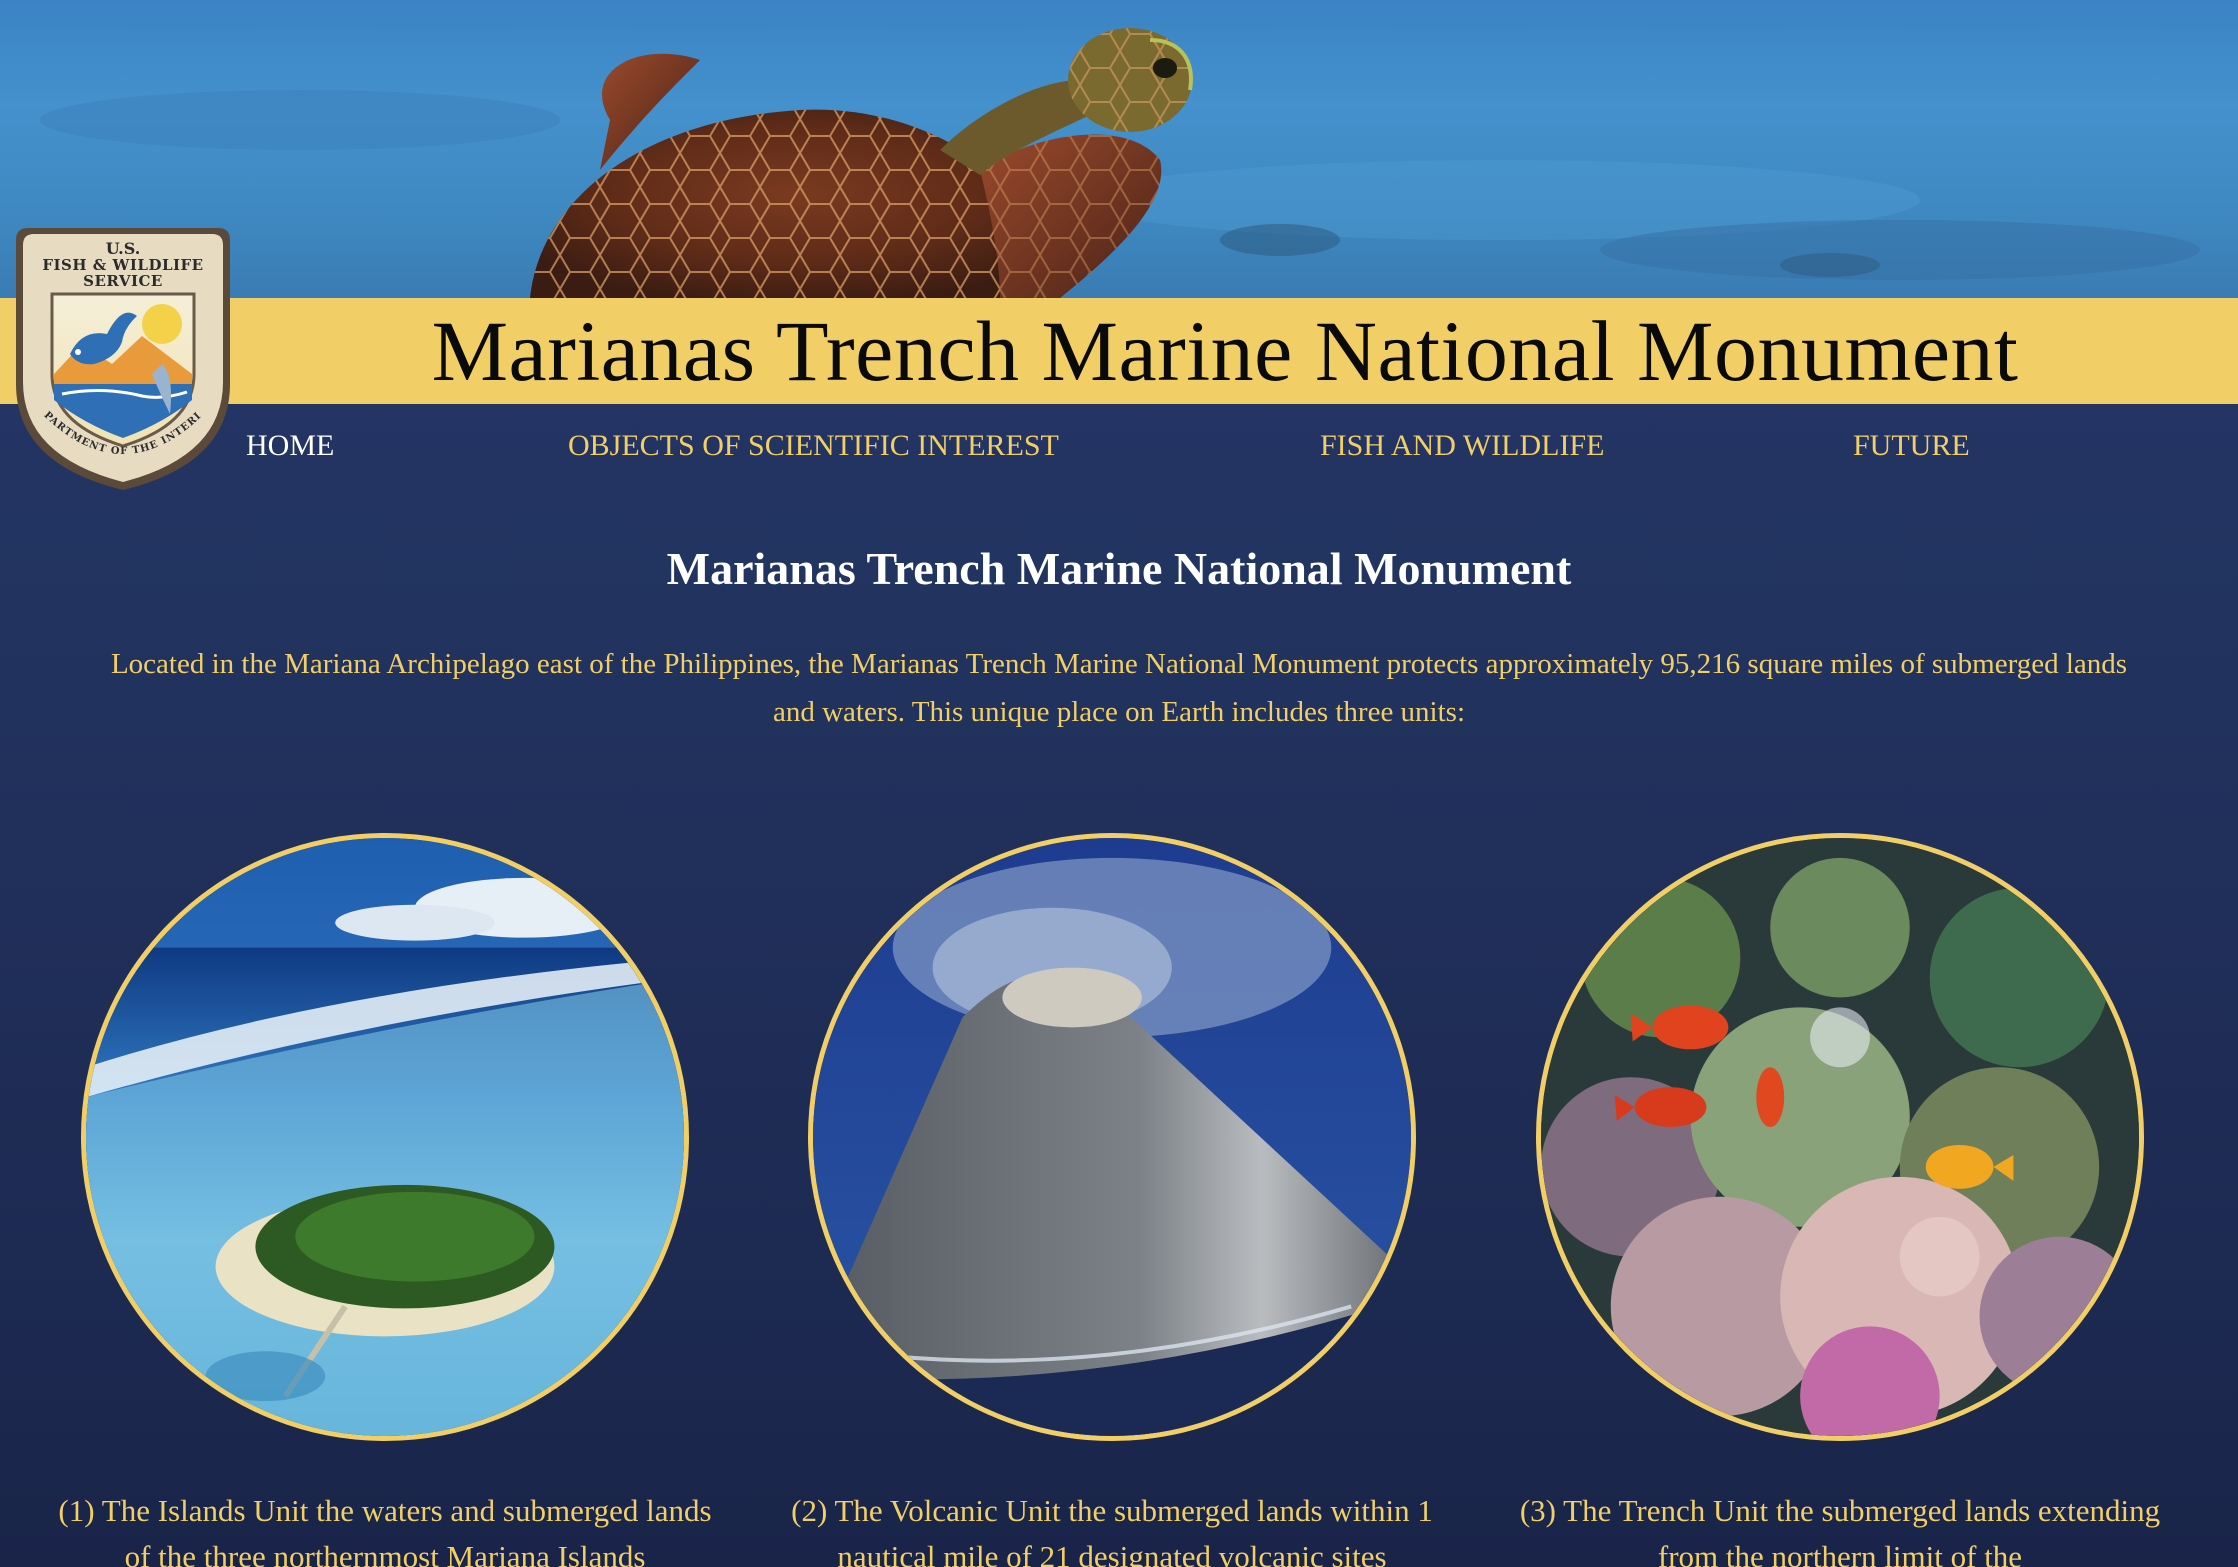 This screenshot has width=2238, height=1567. What do you see at coordinates (1112, 1137) in the screenshot?
I see `volcanic-unit-image` at bounding box center [1112, 1137].